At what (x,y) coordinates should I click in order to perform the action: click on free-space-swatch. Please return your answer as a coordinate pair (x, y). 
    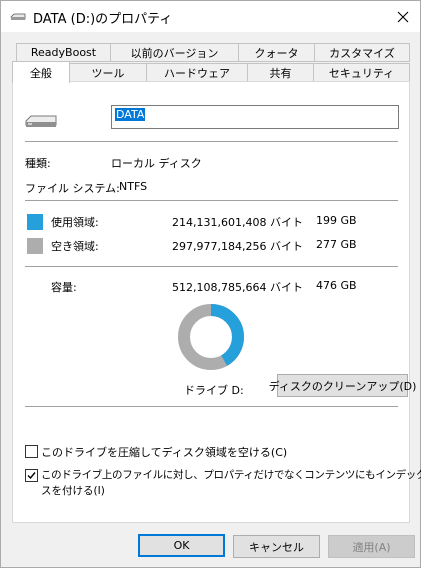
    Looking at the image, I should click on (35, 246).